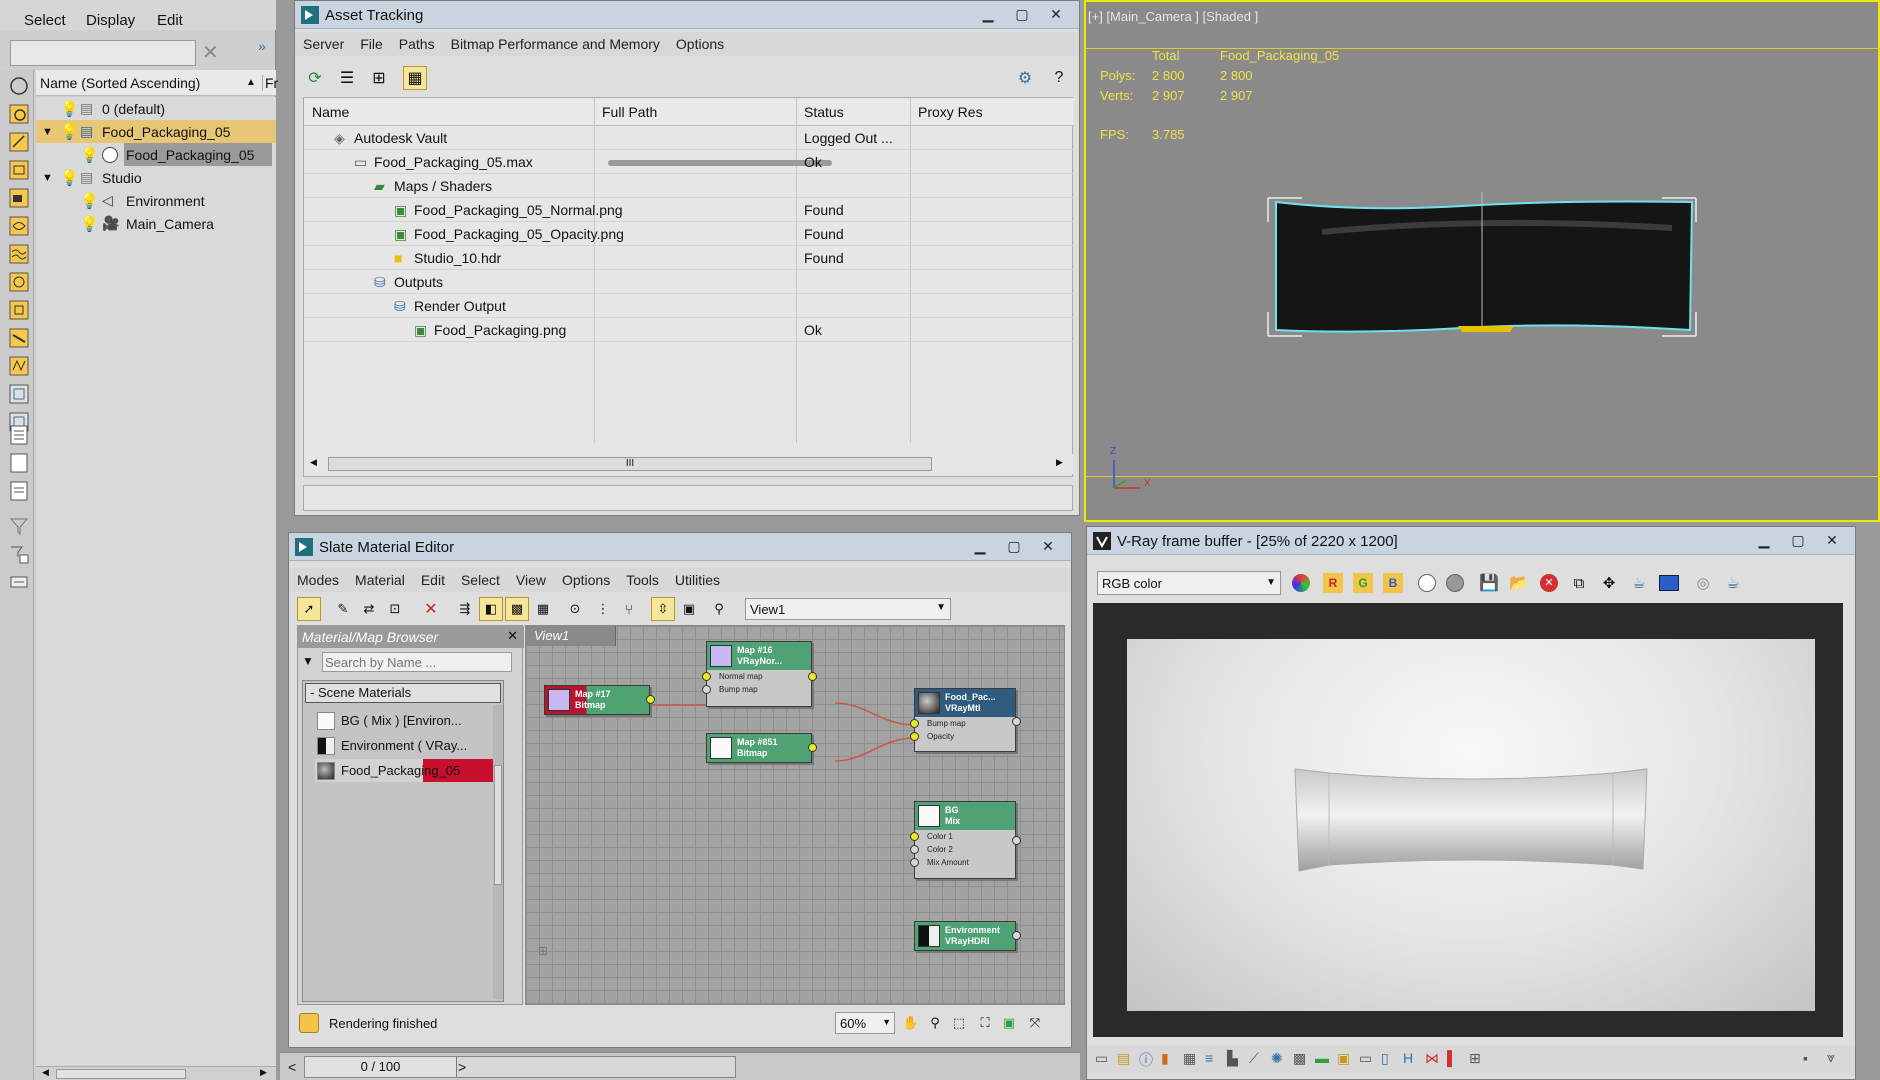  Describe the element at coordinates (19, 86) in the screenshot. I see `display-none-icon` at that location.